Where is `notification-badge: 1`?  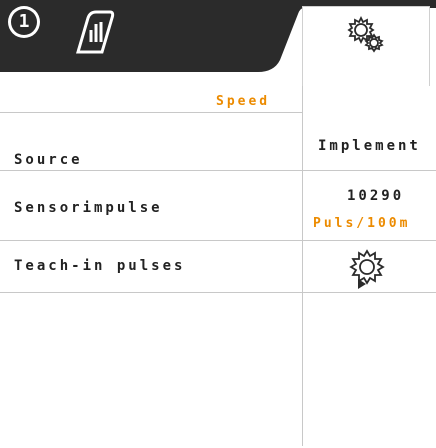
notification-badge: 1 is located at coordinates (27, 22).